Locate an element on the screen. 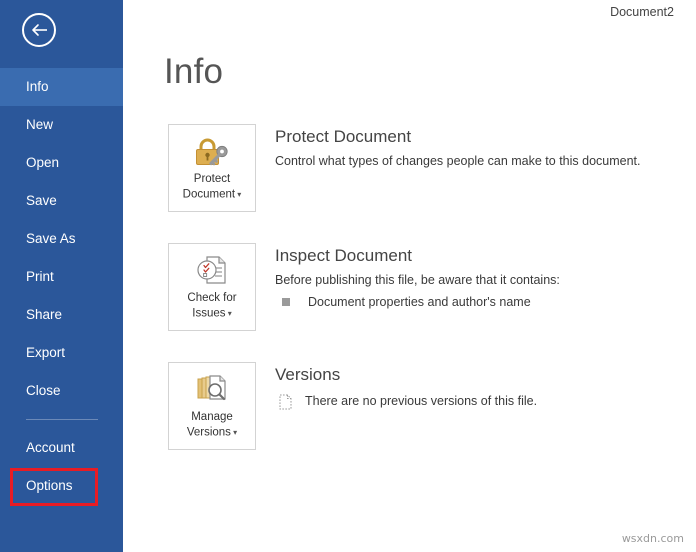 Image resolution: width=696 pixels, height=552 pixels. document-title: Document2 is located at coordinates (642, 12).